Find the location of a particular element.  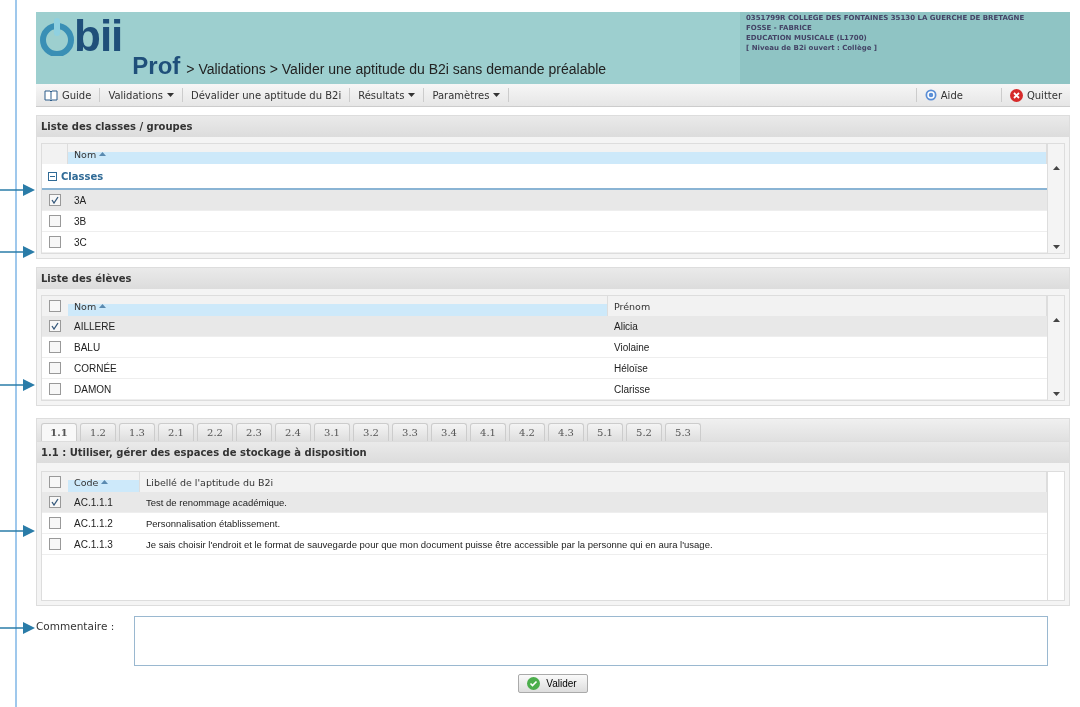

table-cell-text: Héloïse is located at coordinates (631, 368).